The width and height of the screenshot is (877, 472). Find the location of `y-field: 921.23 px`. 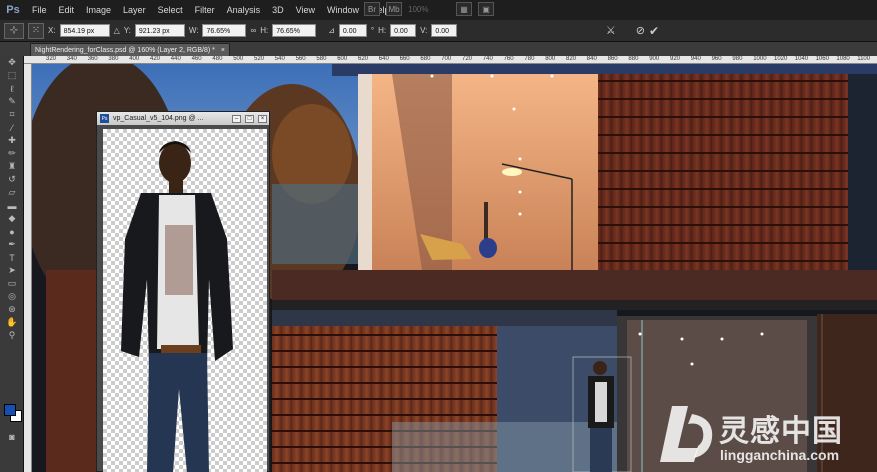

y-field: 921.23 px is located at coordinates (159, 30).